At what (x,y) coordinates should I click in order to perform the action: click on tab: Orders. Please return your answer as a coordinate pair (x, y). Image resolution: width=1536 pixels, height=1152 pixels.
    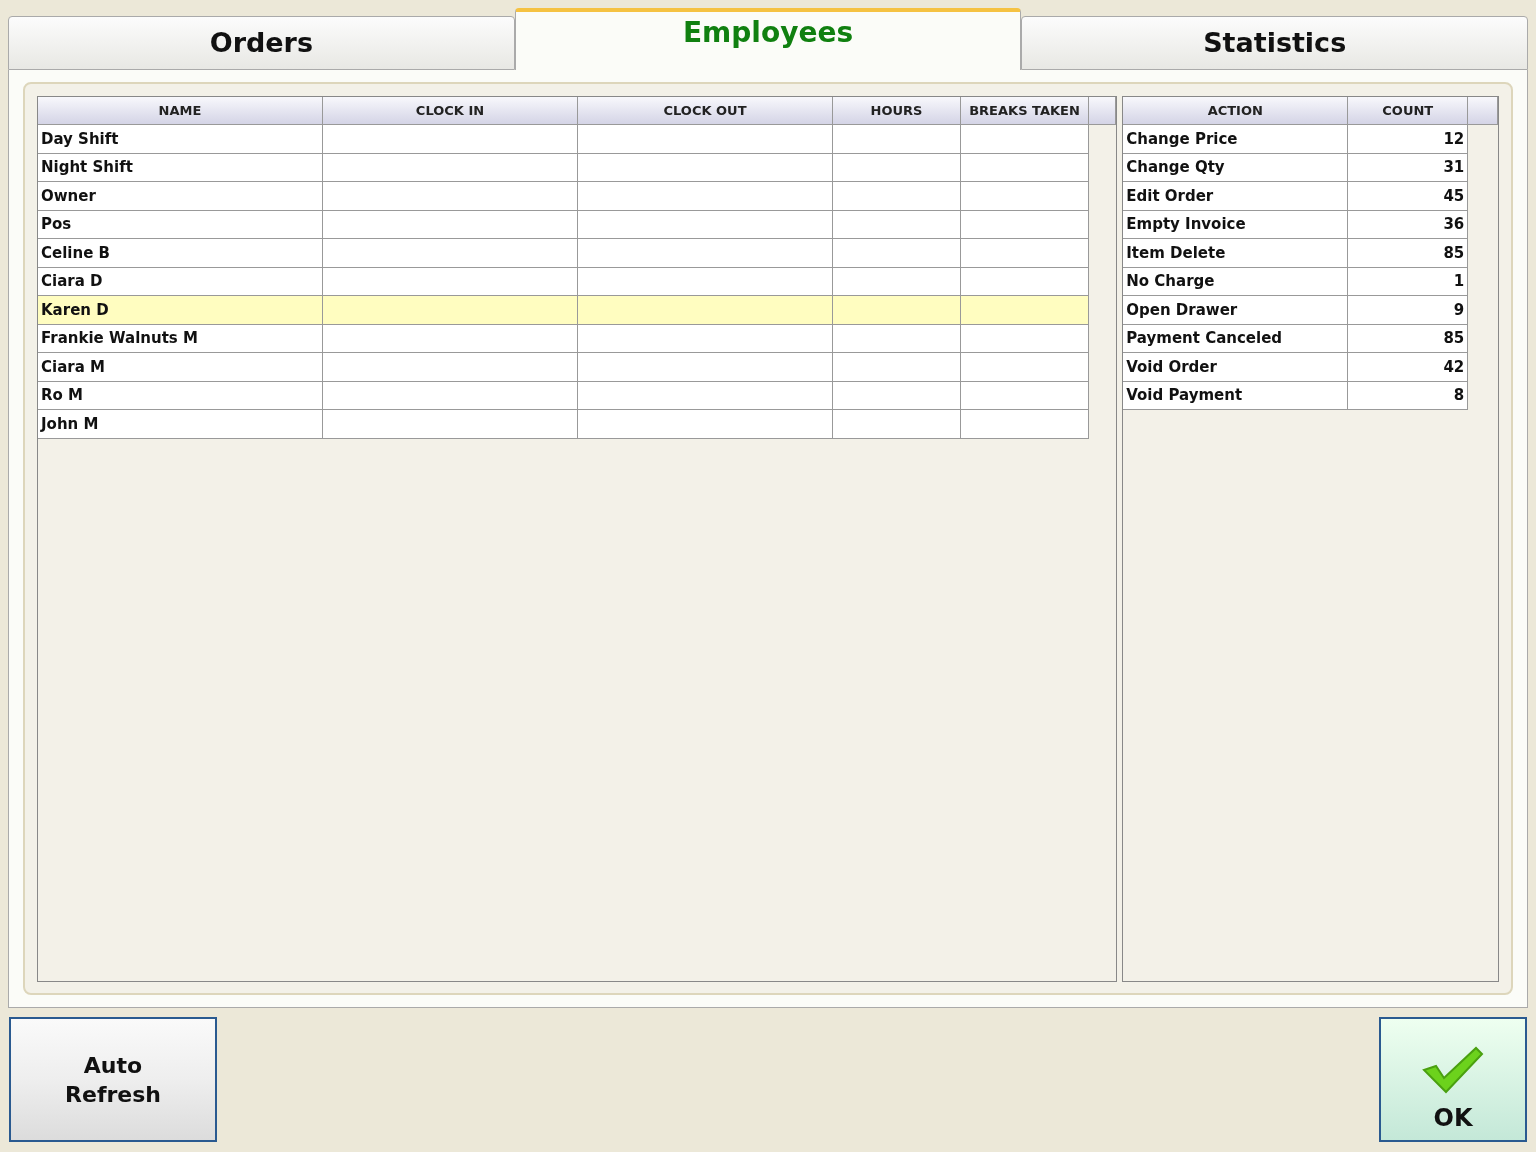
    Looking at the image, I should click on (261, 43).